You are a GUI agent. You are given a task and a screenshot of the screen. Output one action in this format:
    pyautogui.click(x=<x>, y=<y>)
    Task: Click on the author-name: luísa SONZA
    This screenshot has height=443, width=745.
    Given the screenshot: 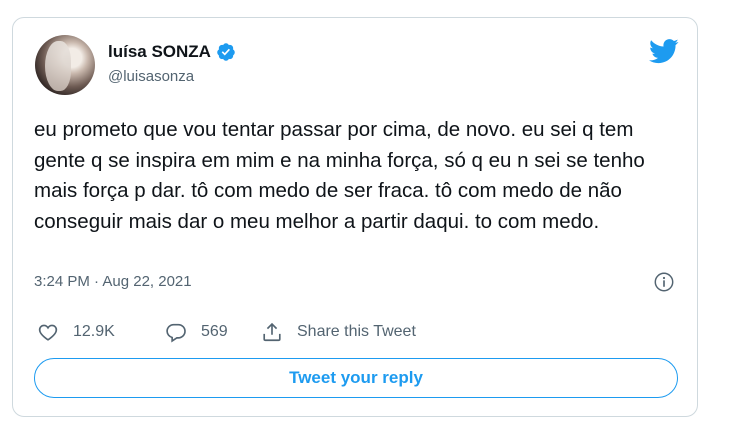 What is the action you would take?
    pyautogui.click(x=159, y=52)
    